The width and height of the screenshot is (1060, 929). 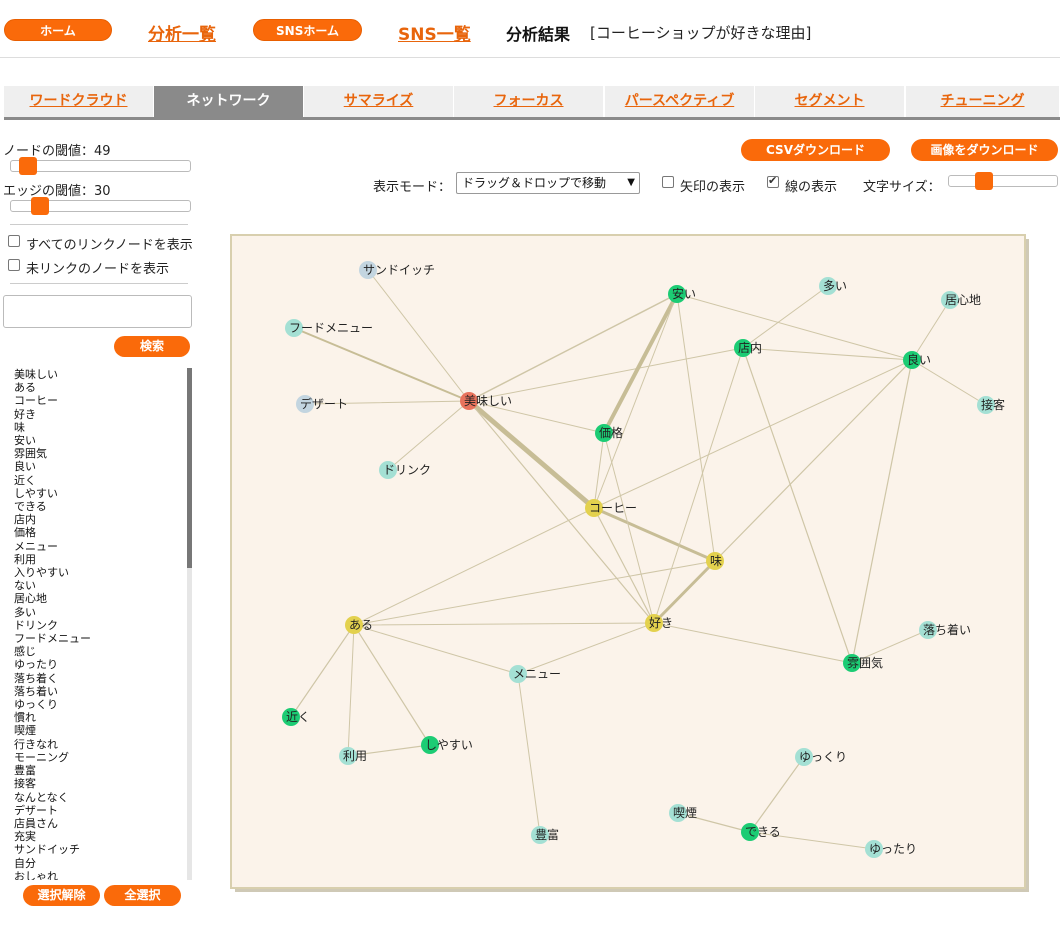 I want to click on node-sekkyaku: 接客, so click(x=991, y=405).